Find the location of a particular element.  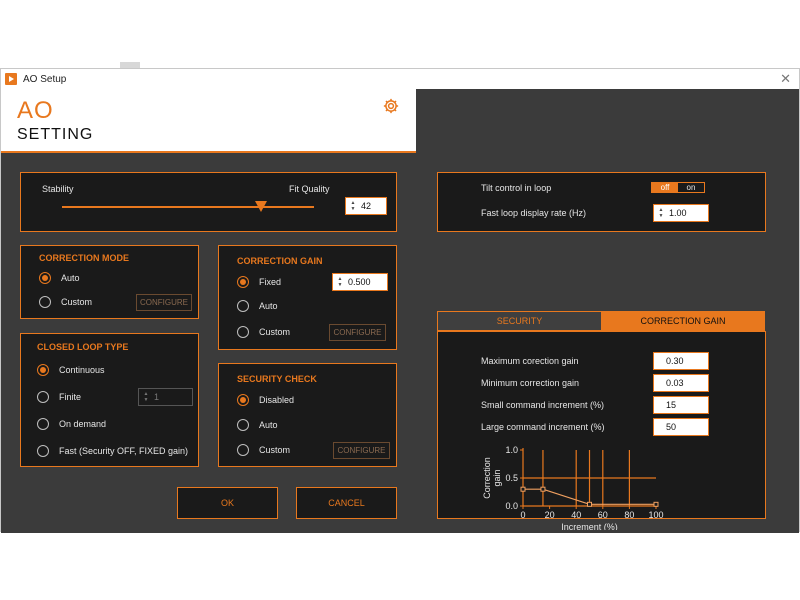

correction-gain-configure-button: CONFIGURE is located at coordinates (357, 332).